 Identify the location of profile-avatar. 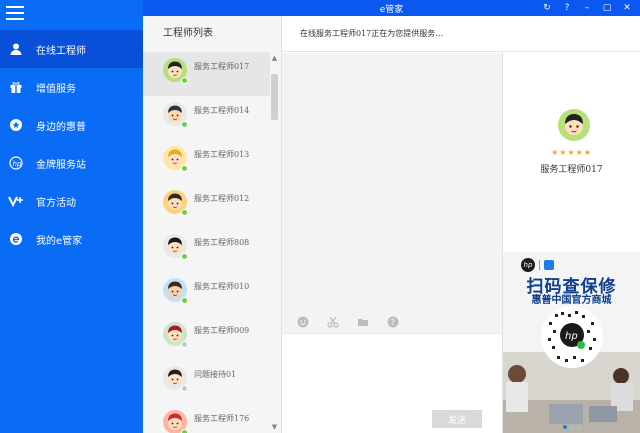
(574, 125).